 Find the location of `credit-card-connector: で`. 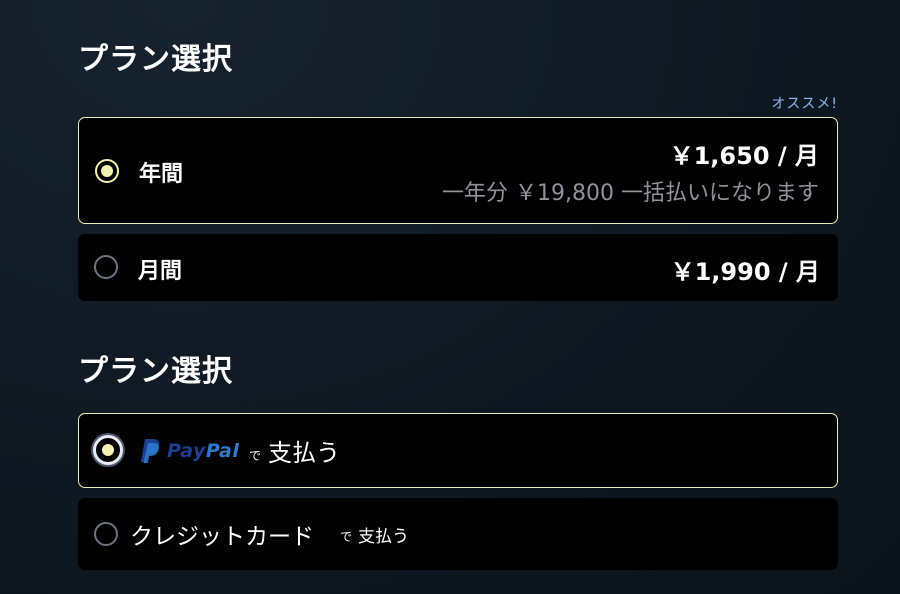

credit-card-connector: で is located at coordinates (346, 537).